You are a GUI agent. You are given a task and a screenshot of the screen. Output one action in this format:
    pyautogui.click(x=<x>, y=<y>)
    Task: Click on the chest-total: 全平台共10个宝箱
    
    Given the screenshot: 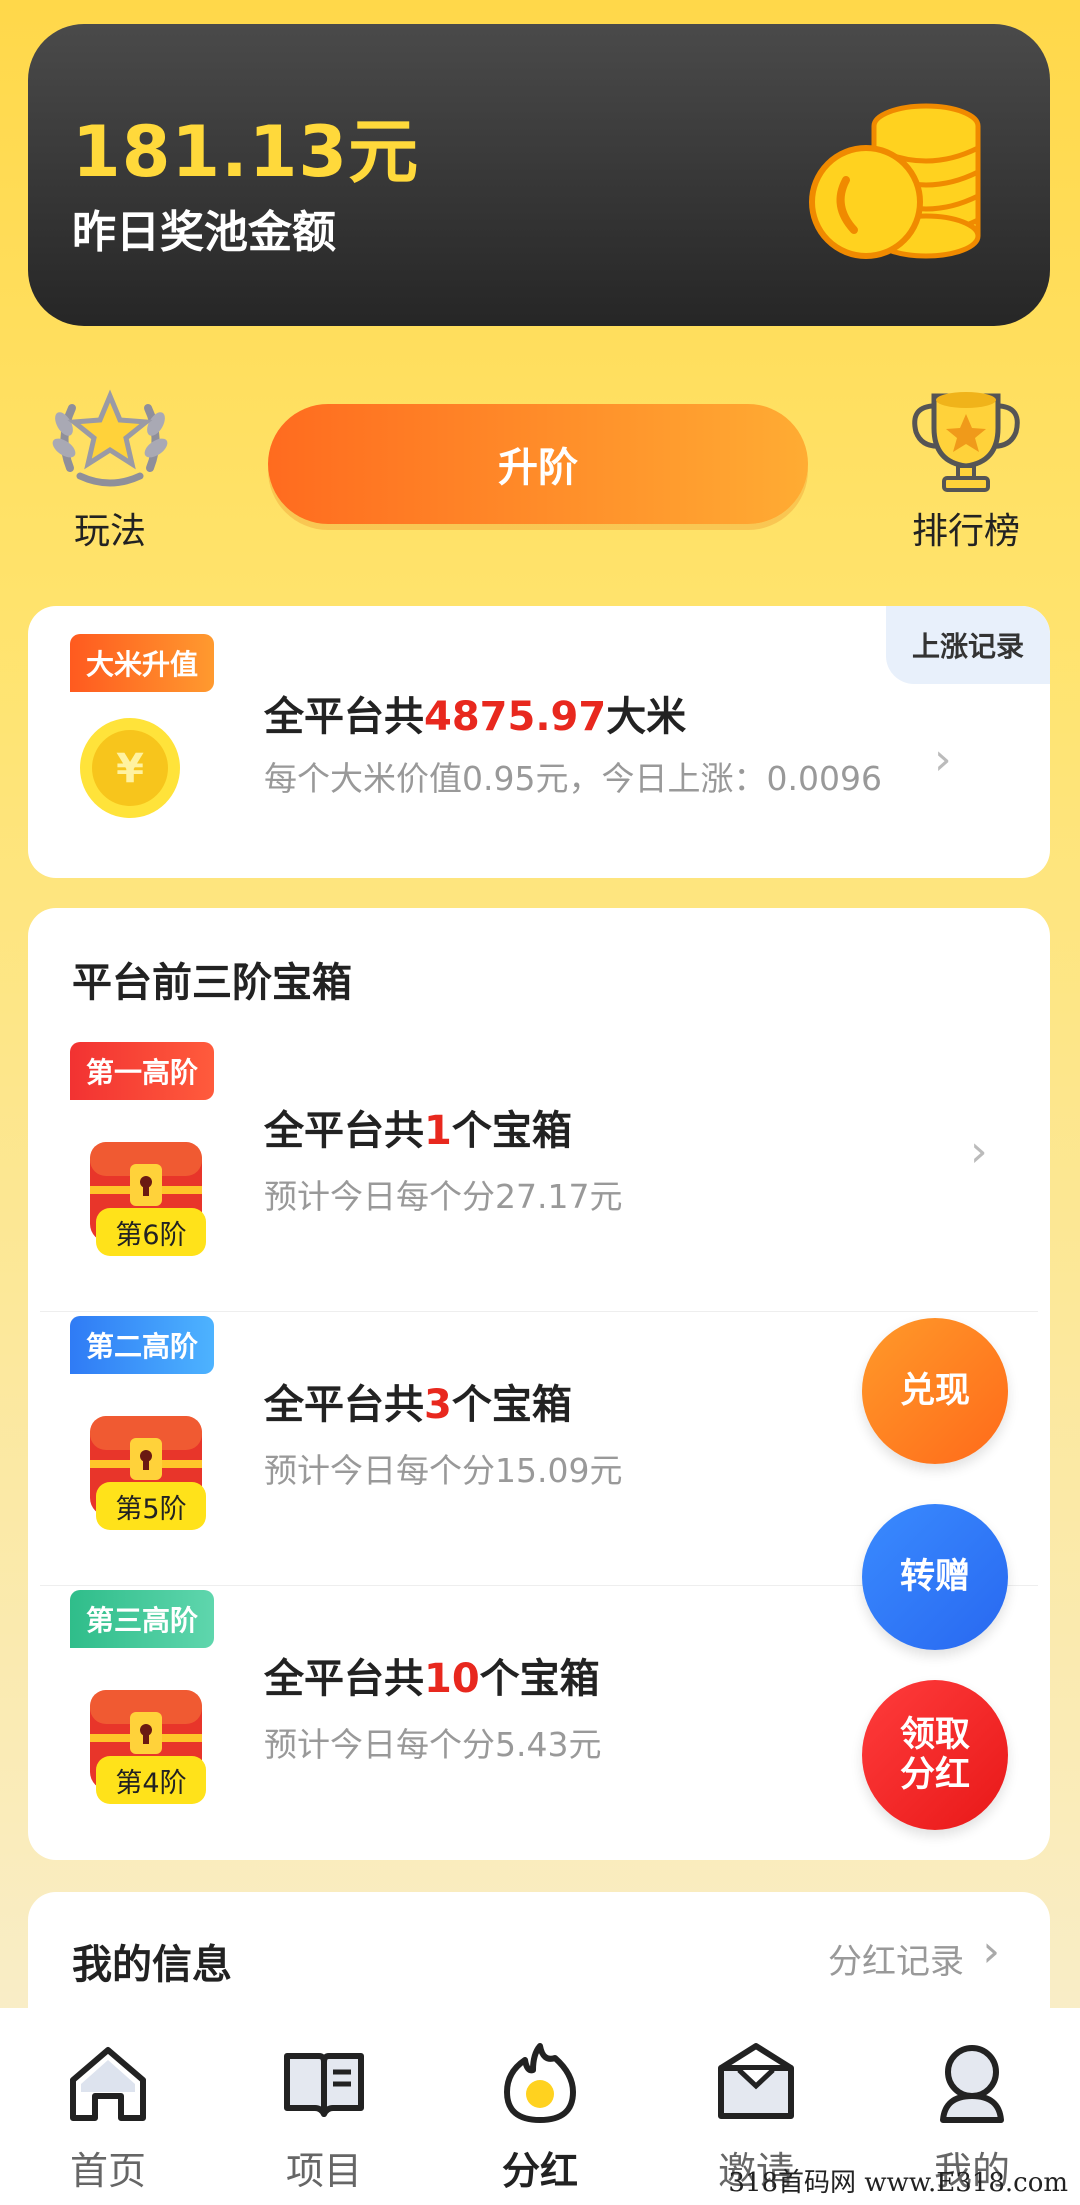 What is the action you would take?
    pyautogui.click(x=432, y=1679)
    